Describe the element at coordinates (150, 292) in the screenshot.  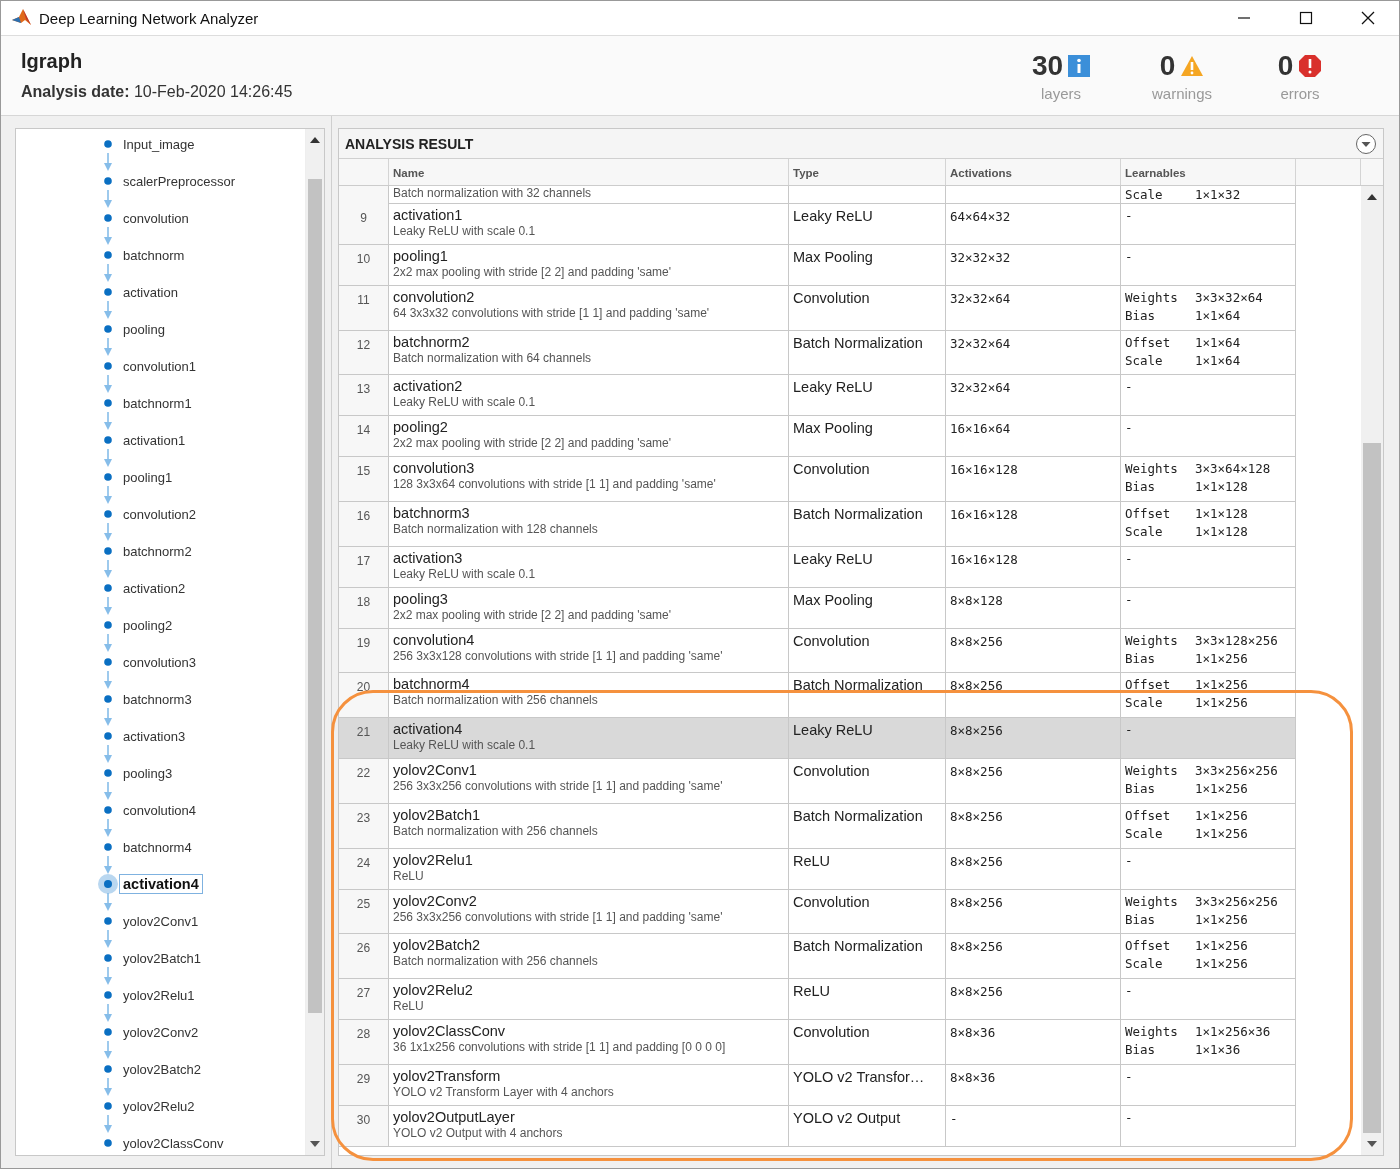
I see `layer-node: activation` at that location.